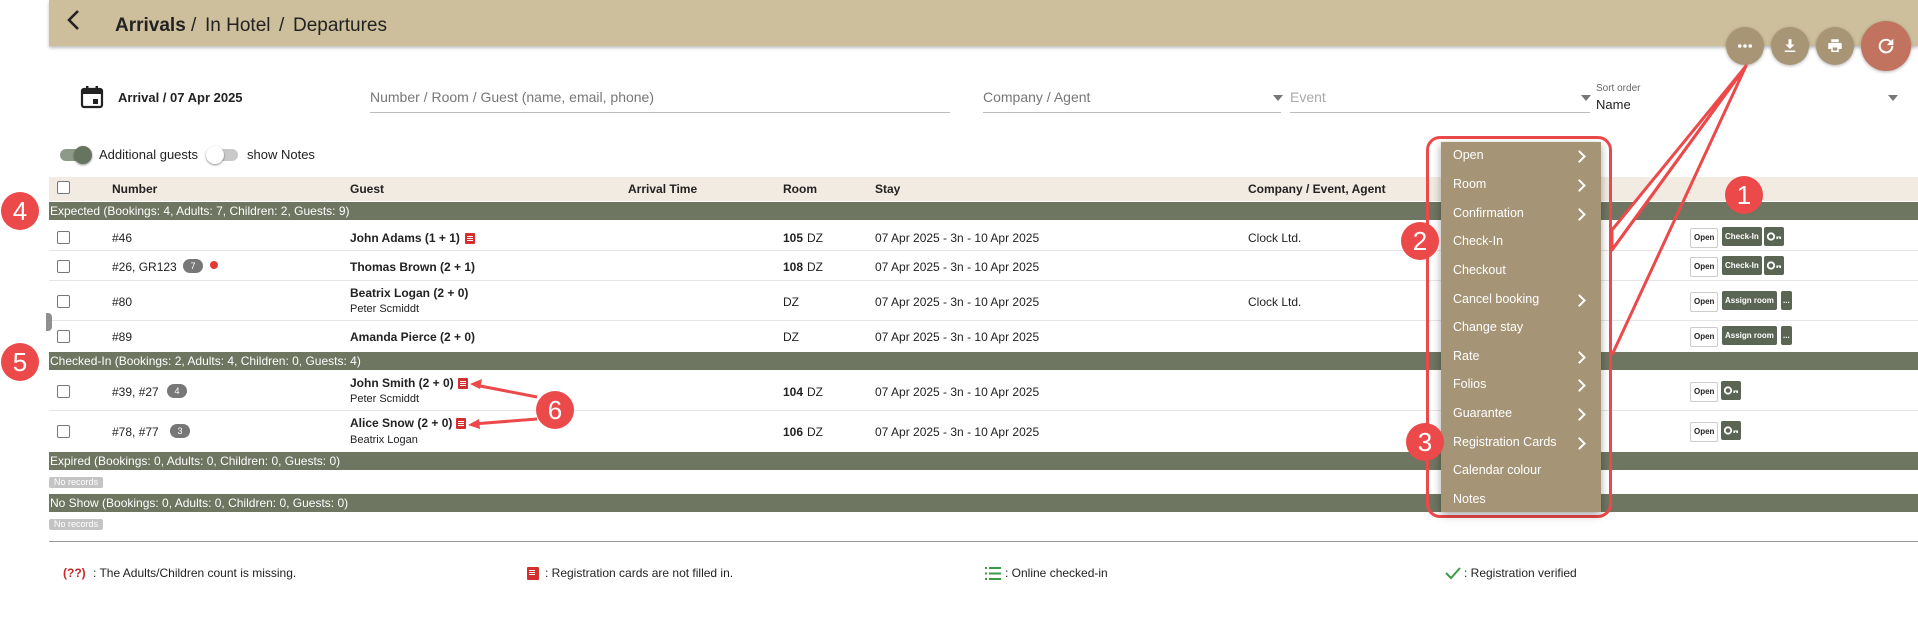 The width and height of the screenshot is (1918, 618). Describe the element at coordinates (402, 383) in the screenshot. I see `guest-name: John Smith (2 + 0)` at that location.